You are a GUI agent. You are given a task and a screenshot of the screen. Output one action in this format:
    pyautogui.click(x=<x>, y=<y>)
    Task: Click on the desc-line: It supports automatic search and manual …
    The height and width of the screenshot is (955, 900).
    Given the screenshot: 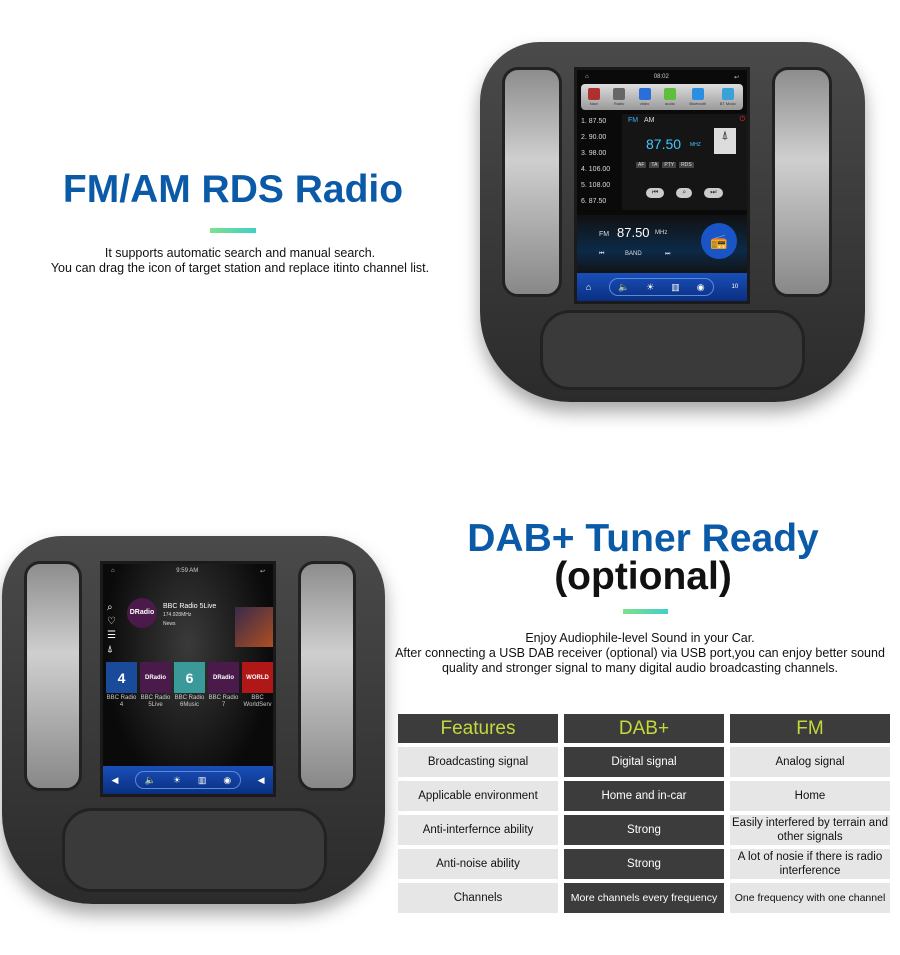 What is the action you would take?
    pyautogui.click(x=240, y=253)
    